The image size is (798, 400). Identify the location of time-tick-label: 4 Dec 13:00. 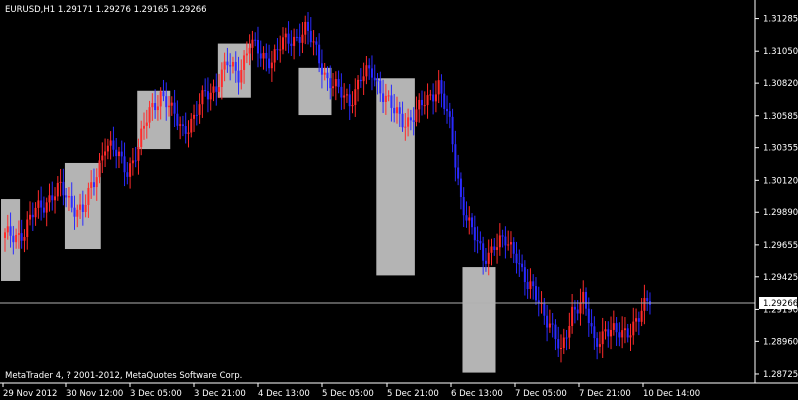
(284, 394).